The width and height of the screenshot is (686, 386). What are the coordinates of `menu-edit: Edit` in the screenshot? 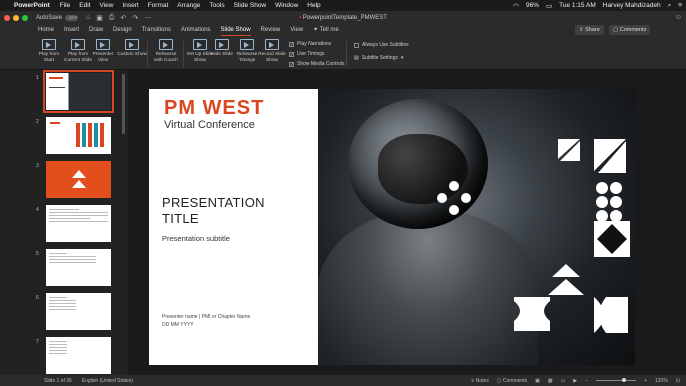 It's located at (84, 5).